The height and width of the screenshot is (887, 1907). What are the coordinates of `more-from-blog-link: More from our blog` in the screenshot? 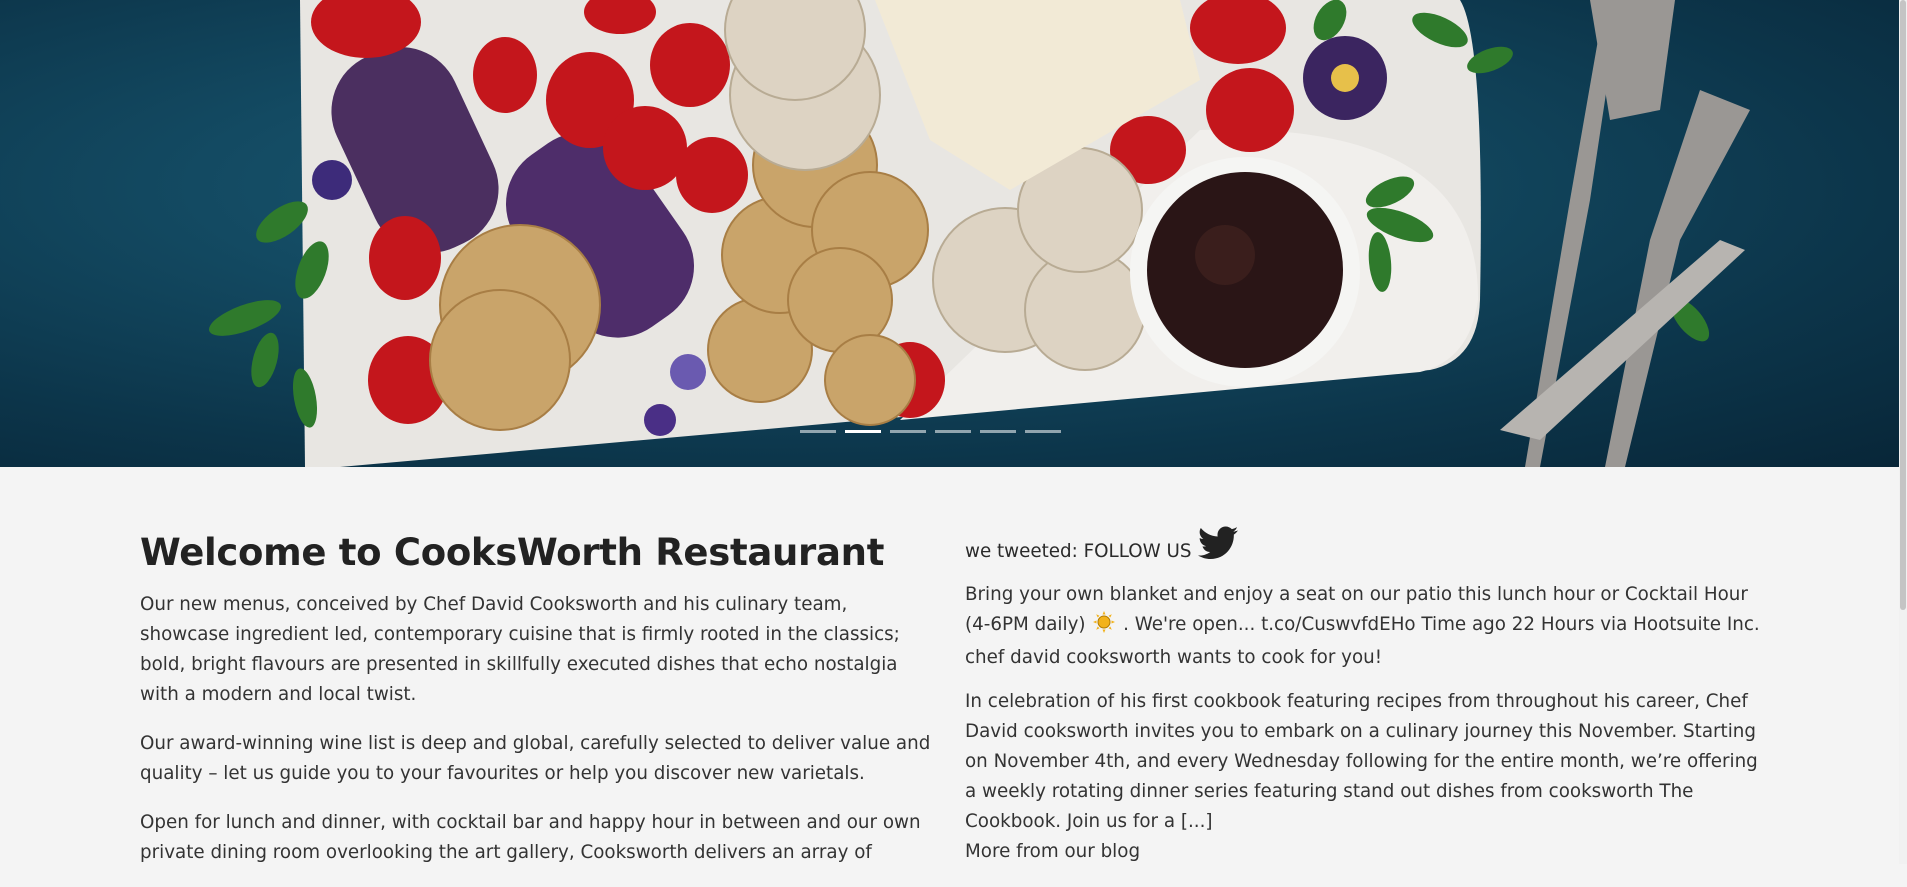 It's located at (1365, 852).